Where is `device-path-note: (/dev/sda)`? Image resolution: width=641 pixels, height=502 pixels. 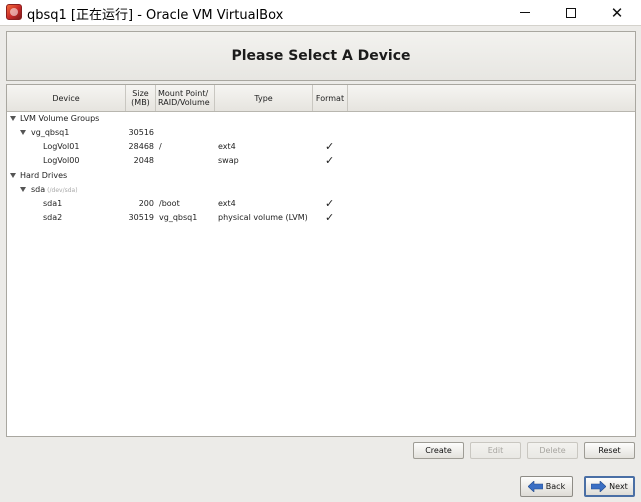 device-path-note: (/dev/sda) is located at coordinates (62, 190).